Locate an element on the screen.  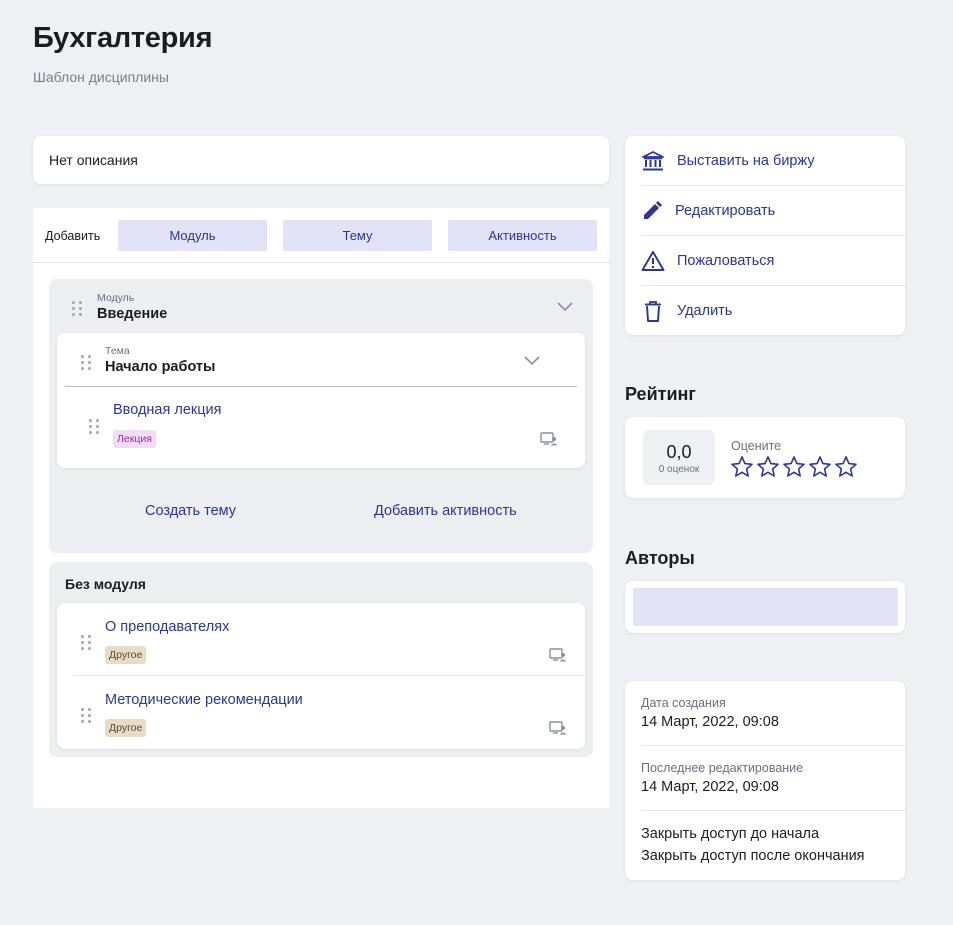
star-rating is located at coordinates (794, 467).